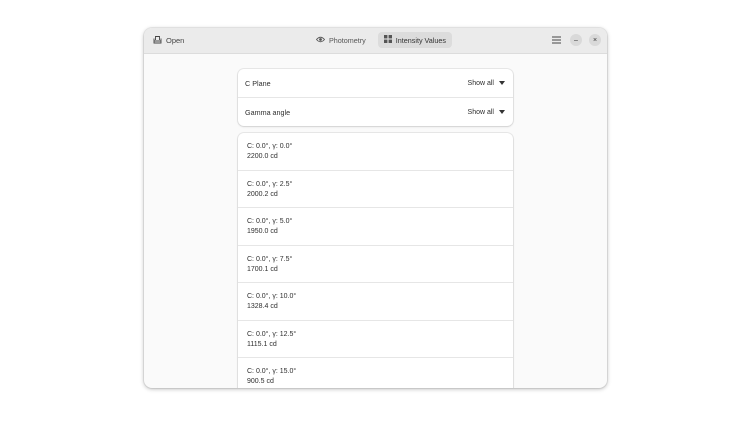 This screenshot has height=423, width=752. I want to click on close-icon: ×, so click(595, 40).